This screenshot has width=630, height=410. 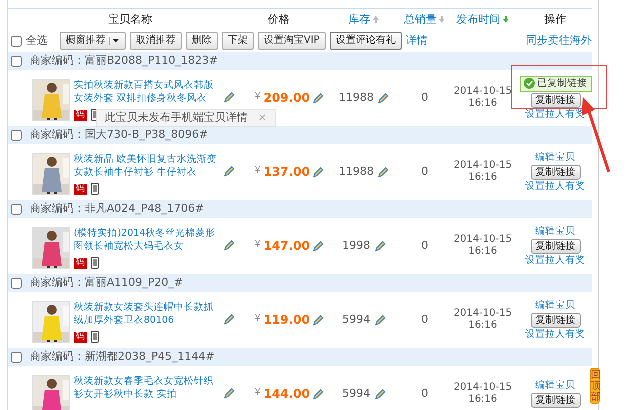 What do you see at coordinates (425, 19) in the screenshot?
I see `sort-header: 总销量` at bounding box center [425, 19].